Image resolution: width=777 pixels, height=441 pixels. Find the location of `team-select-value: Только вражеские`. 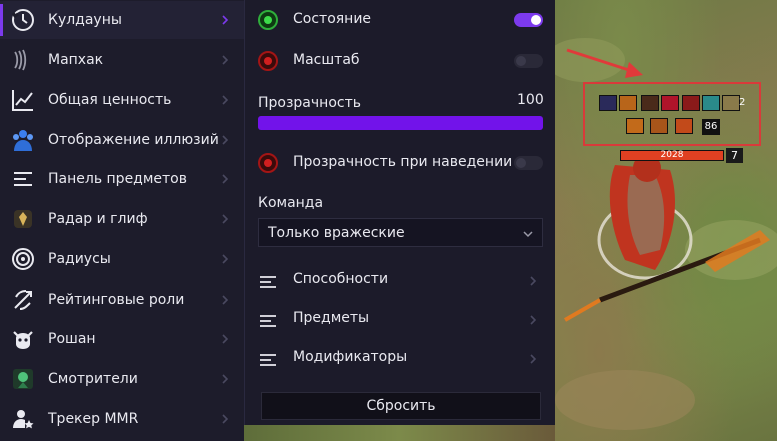

team-select-value: Только вражеские is located at coordinates (336, 233).